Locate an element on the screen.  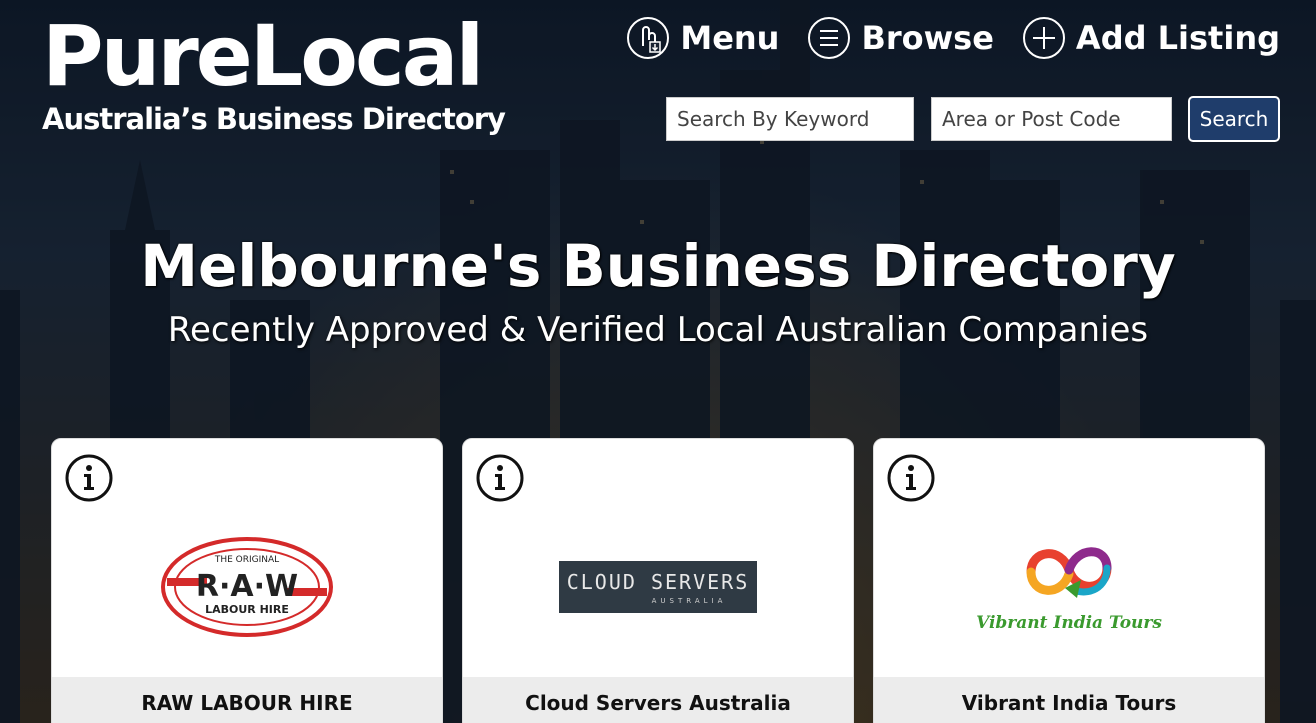
logo-subtitle: Australia’s Business Directory is located at coordinates (274, 119).